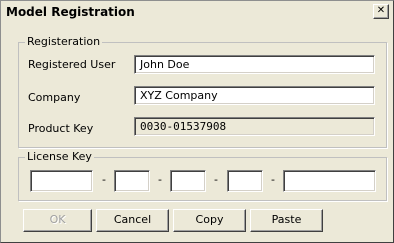  Describe the element at coordinates (72, 64) in the screenshot. I see `registered-user-label: Registered User` at that location.